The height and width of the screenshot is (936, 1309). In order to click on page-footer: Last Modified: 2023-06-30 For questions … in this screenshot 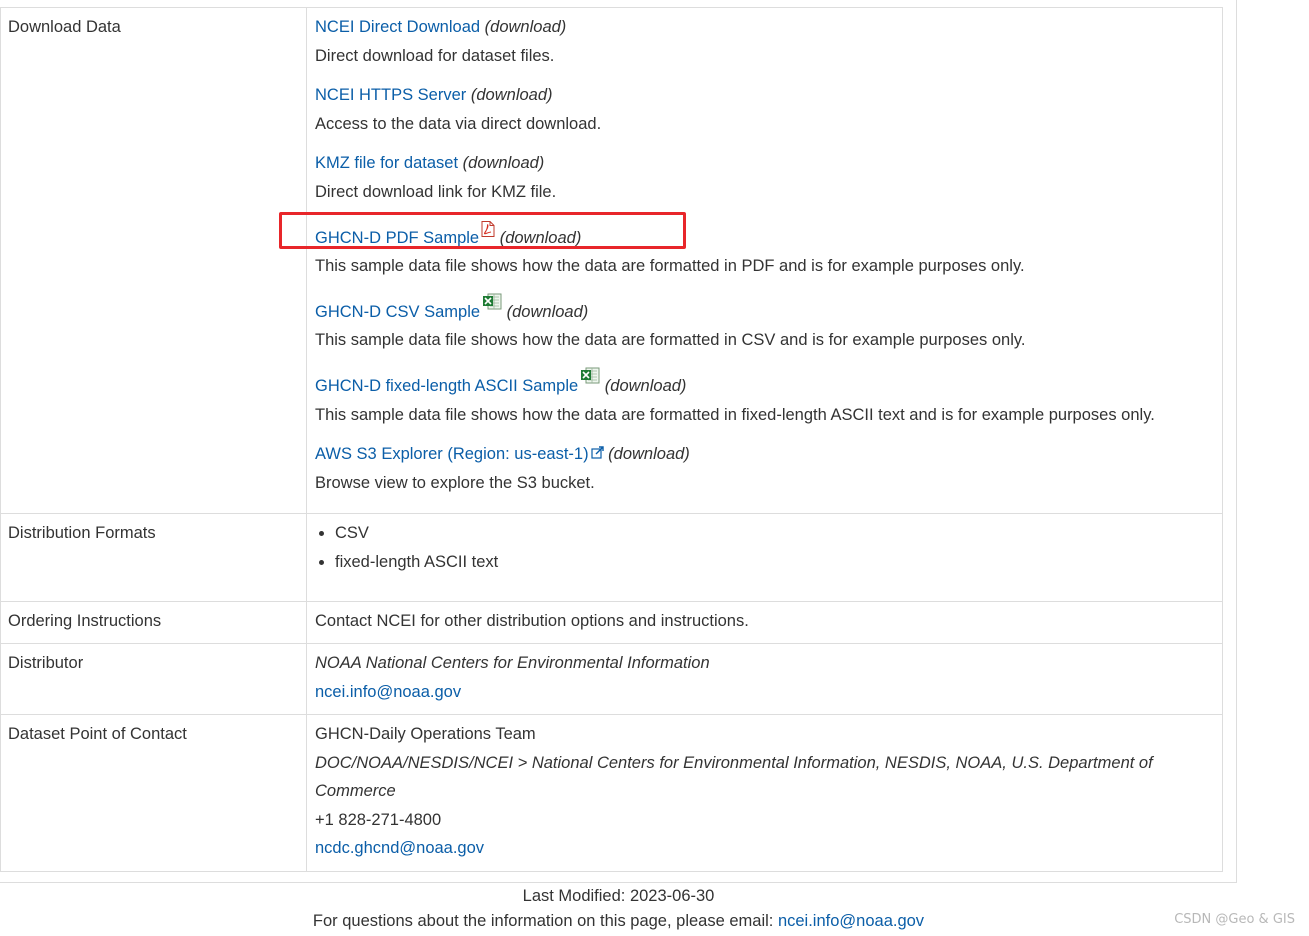, I will do `click(618, 909)`.